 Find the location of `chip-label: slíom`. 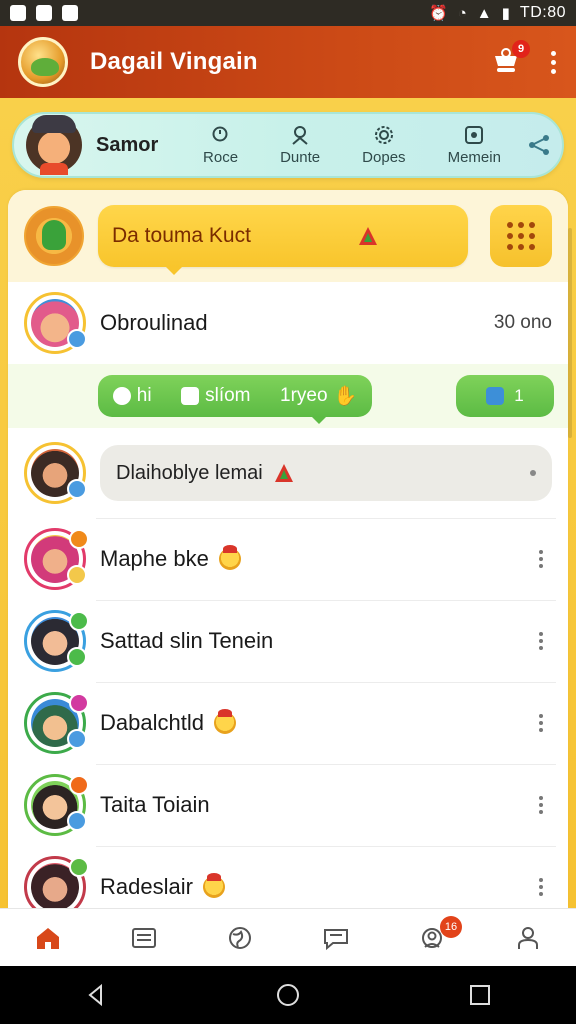

chip-label: slíom is located at coordinates (228, 395).